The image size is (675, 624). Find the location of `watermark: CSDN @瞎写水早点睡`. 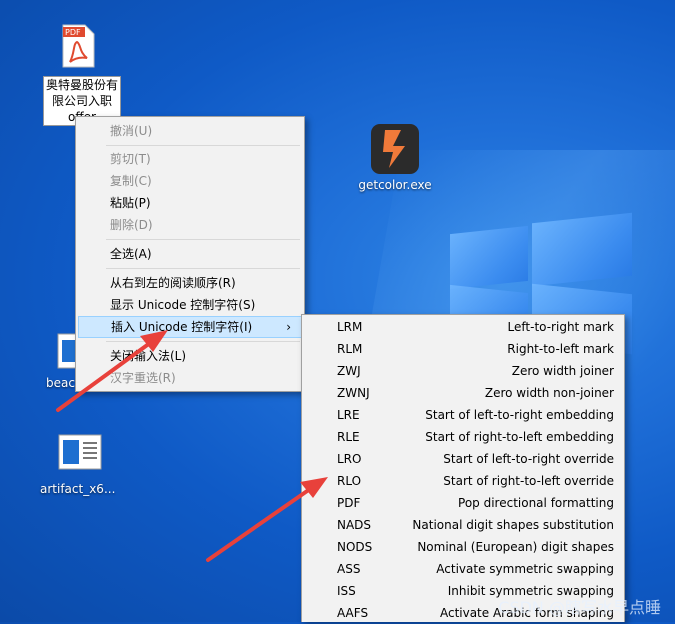

watermark: CSDN @瞎写水早点睡 is located at coordinates (579, 607).